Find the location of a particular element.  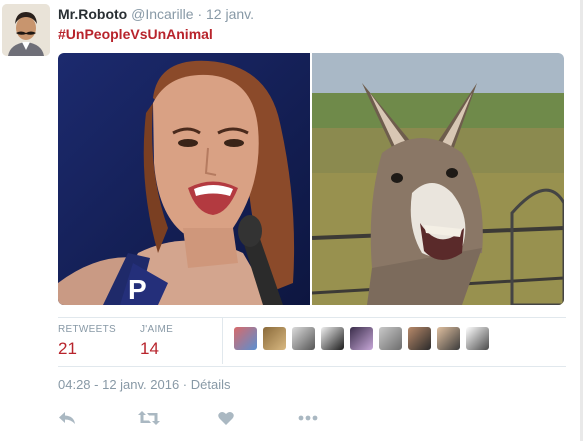

likes-count: 14 is located at coordinates (149, 348).